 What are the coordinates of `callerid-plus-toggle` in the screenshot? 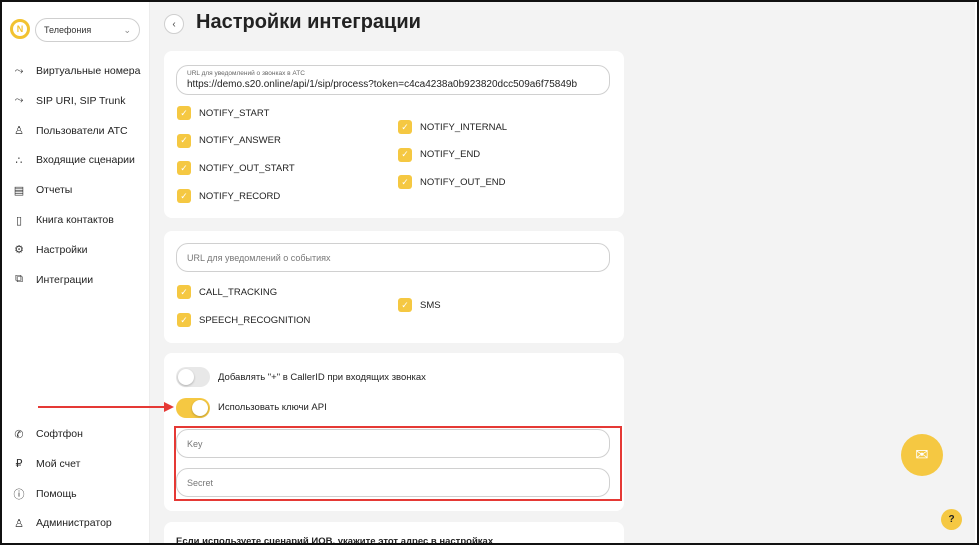 It's located at (193, 377).